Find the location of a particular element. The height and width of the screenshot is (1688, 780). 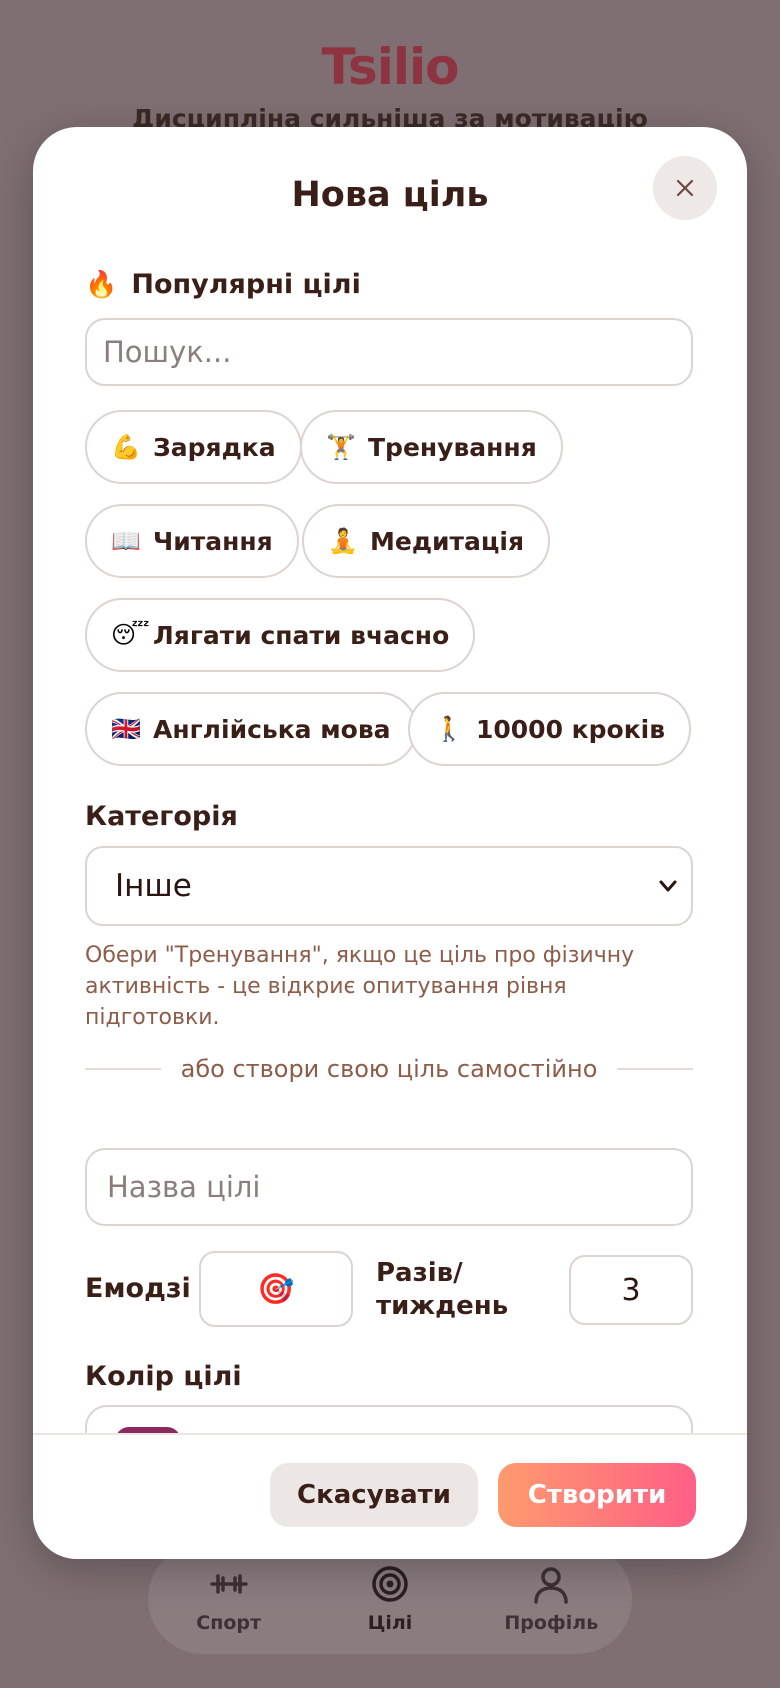

dumbbell-icon is located at coordinates (228, 1584).